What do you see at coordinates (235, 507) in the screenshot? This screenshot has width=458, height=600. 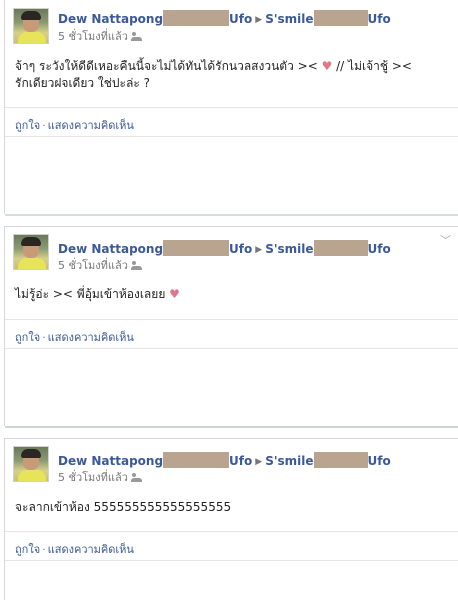 I see `post-message: จะลากเข้าห้อง 555555555555555555` at bounding box center [235, 507].